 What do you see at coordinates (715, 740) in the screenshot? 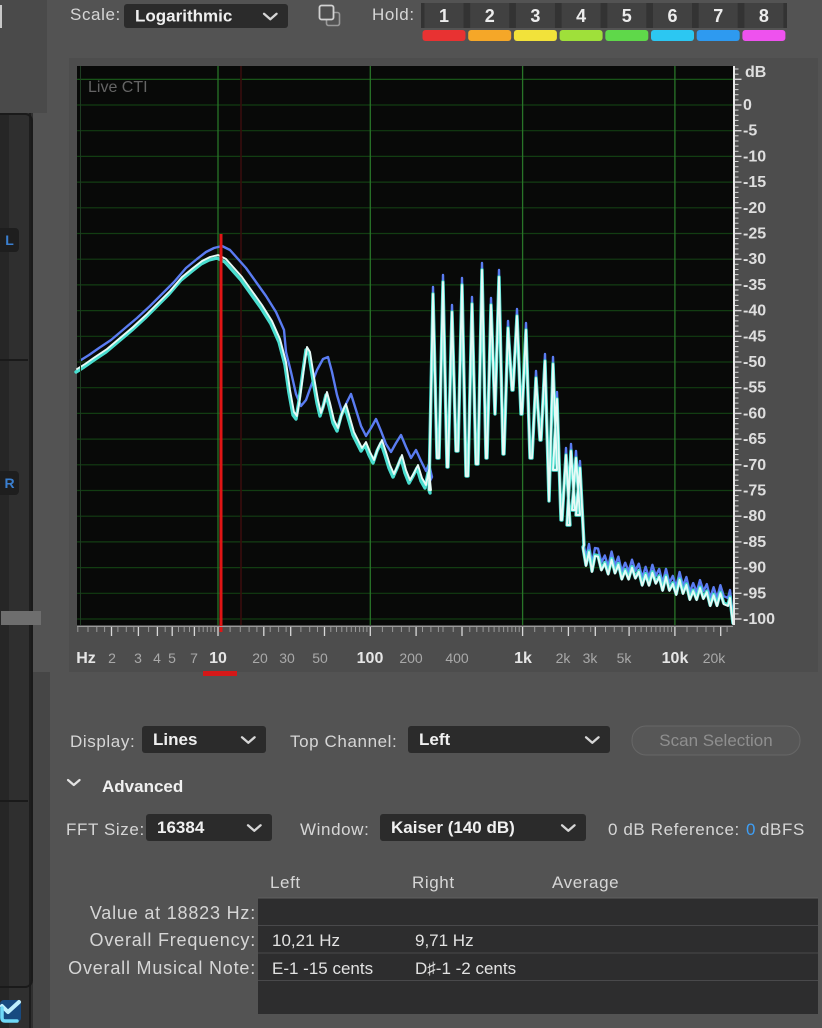
I see `svg-text: Scan Selection` at bounding box center [715, 740].